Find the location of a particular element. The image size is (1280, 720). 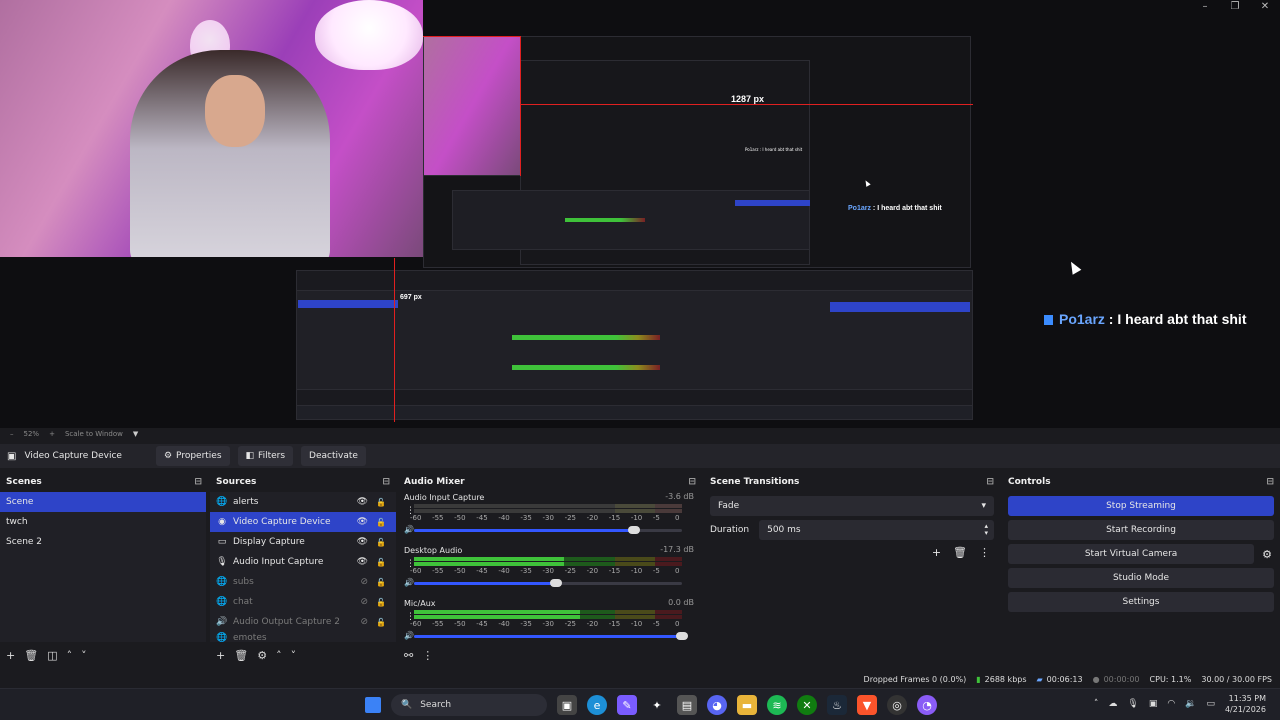

brave-icon: ▼ is located at coordinates (867, 705).